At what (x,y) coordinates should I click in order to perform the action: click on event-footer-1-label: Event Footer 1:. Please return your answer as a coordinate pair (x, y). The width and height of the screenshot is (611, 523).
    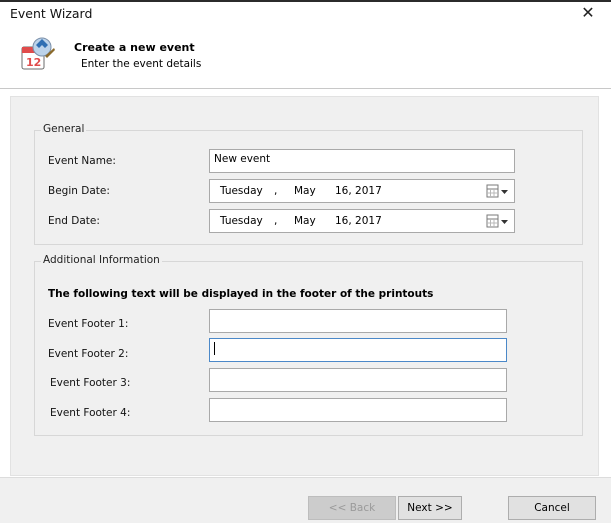
    Looking at the image, I should click on (88, 324).